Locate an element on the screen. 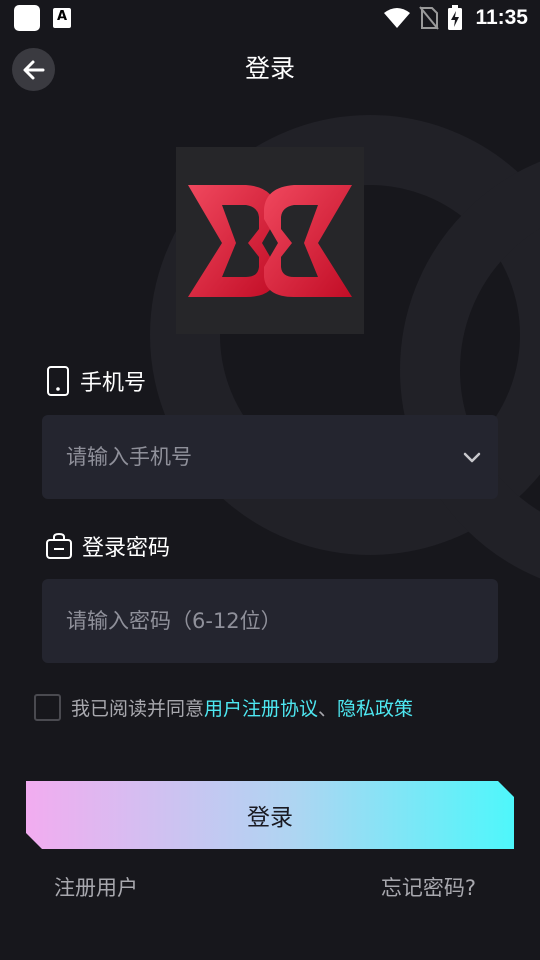  status-time: 11:35 is located at coordinates (501, 17).